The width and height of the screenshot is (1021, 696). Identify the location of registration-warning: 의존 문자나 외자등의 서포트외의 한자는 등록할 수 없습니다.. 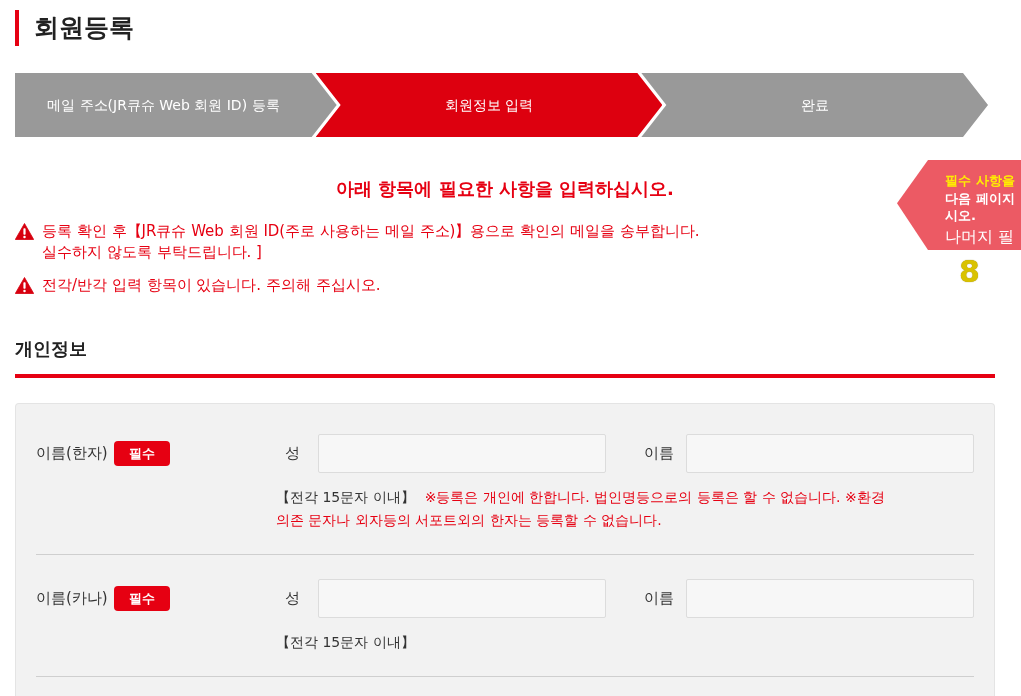
(469, 520).